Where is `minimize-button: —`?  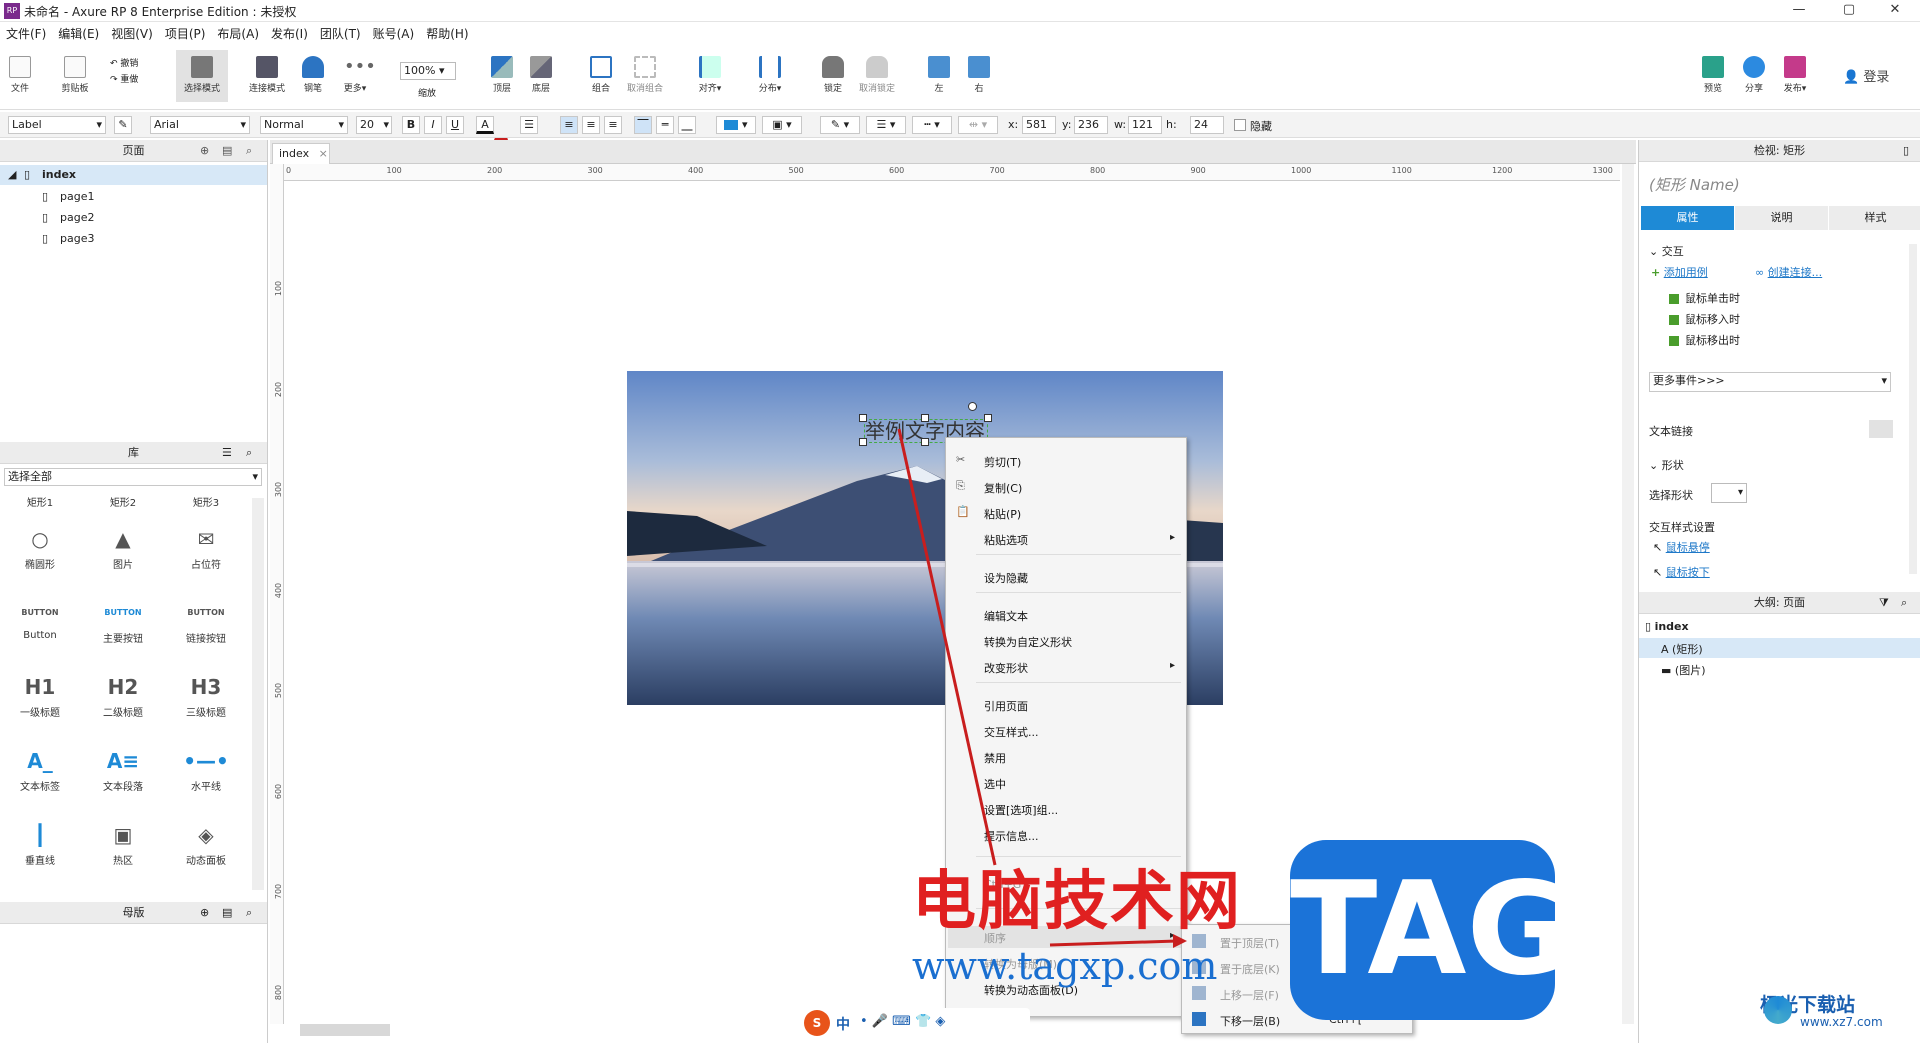
minimize-button: — is located at coordinates (1799, 11).